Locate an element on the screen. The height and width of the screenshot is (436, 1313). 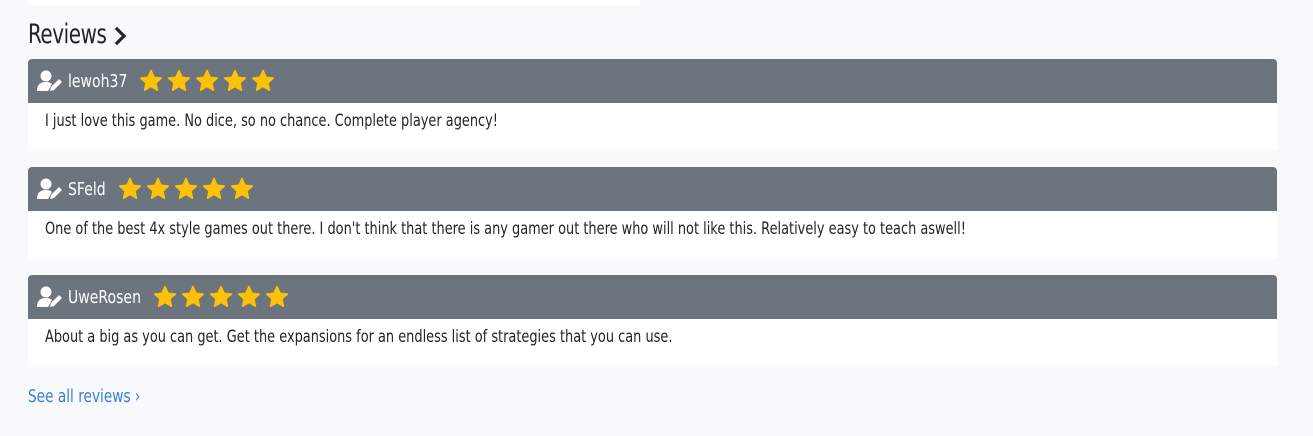
see-all-reviews-link: See all reviews › is located at coordinates (84, 396).